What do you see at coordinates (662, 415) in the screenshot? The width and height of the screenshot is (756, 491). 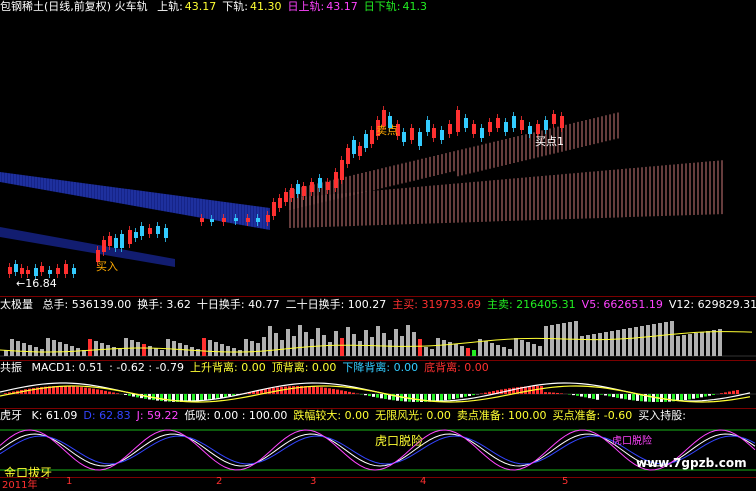 I see `indicator-item: 买入持股:` at bounding box center [662, 415].